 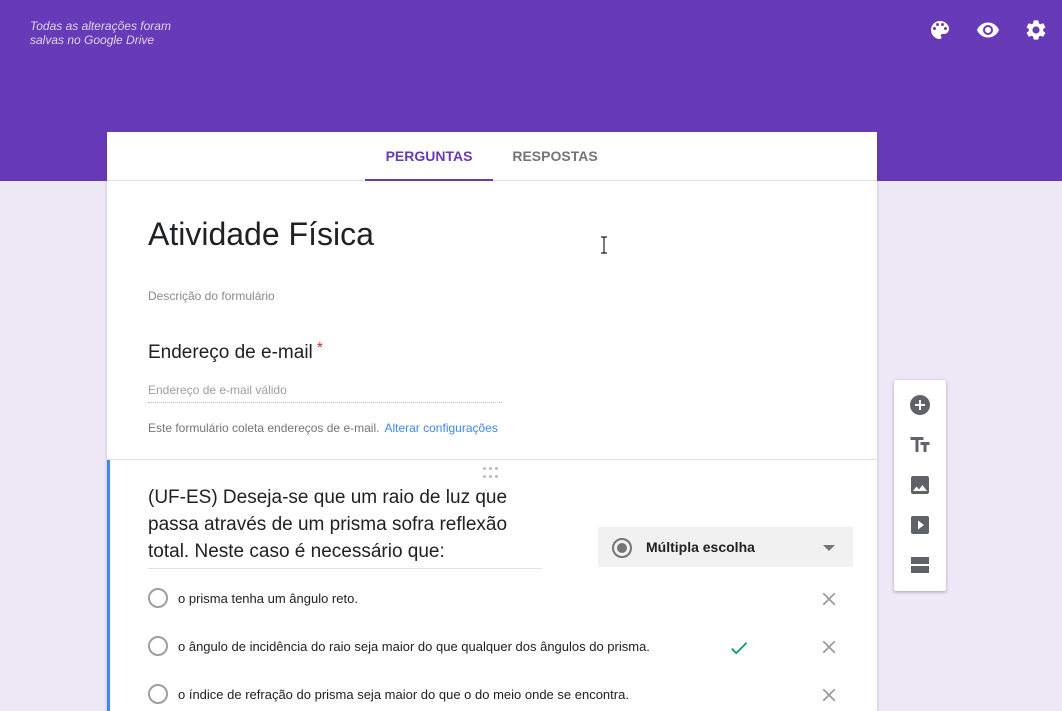 I want to click on side-toolbar, so click(x=920, y=485).